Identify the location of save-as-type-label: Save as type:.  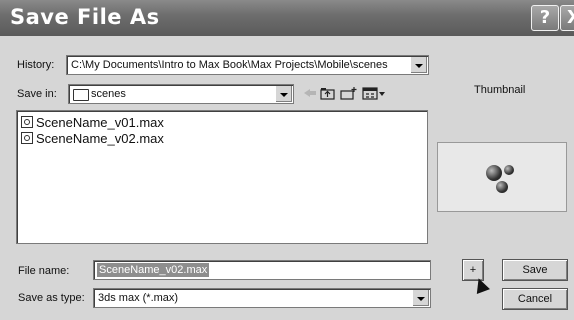
(51, 298).